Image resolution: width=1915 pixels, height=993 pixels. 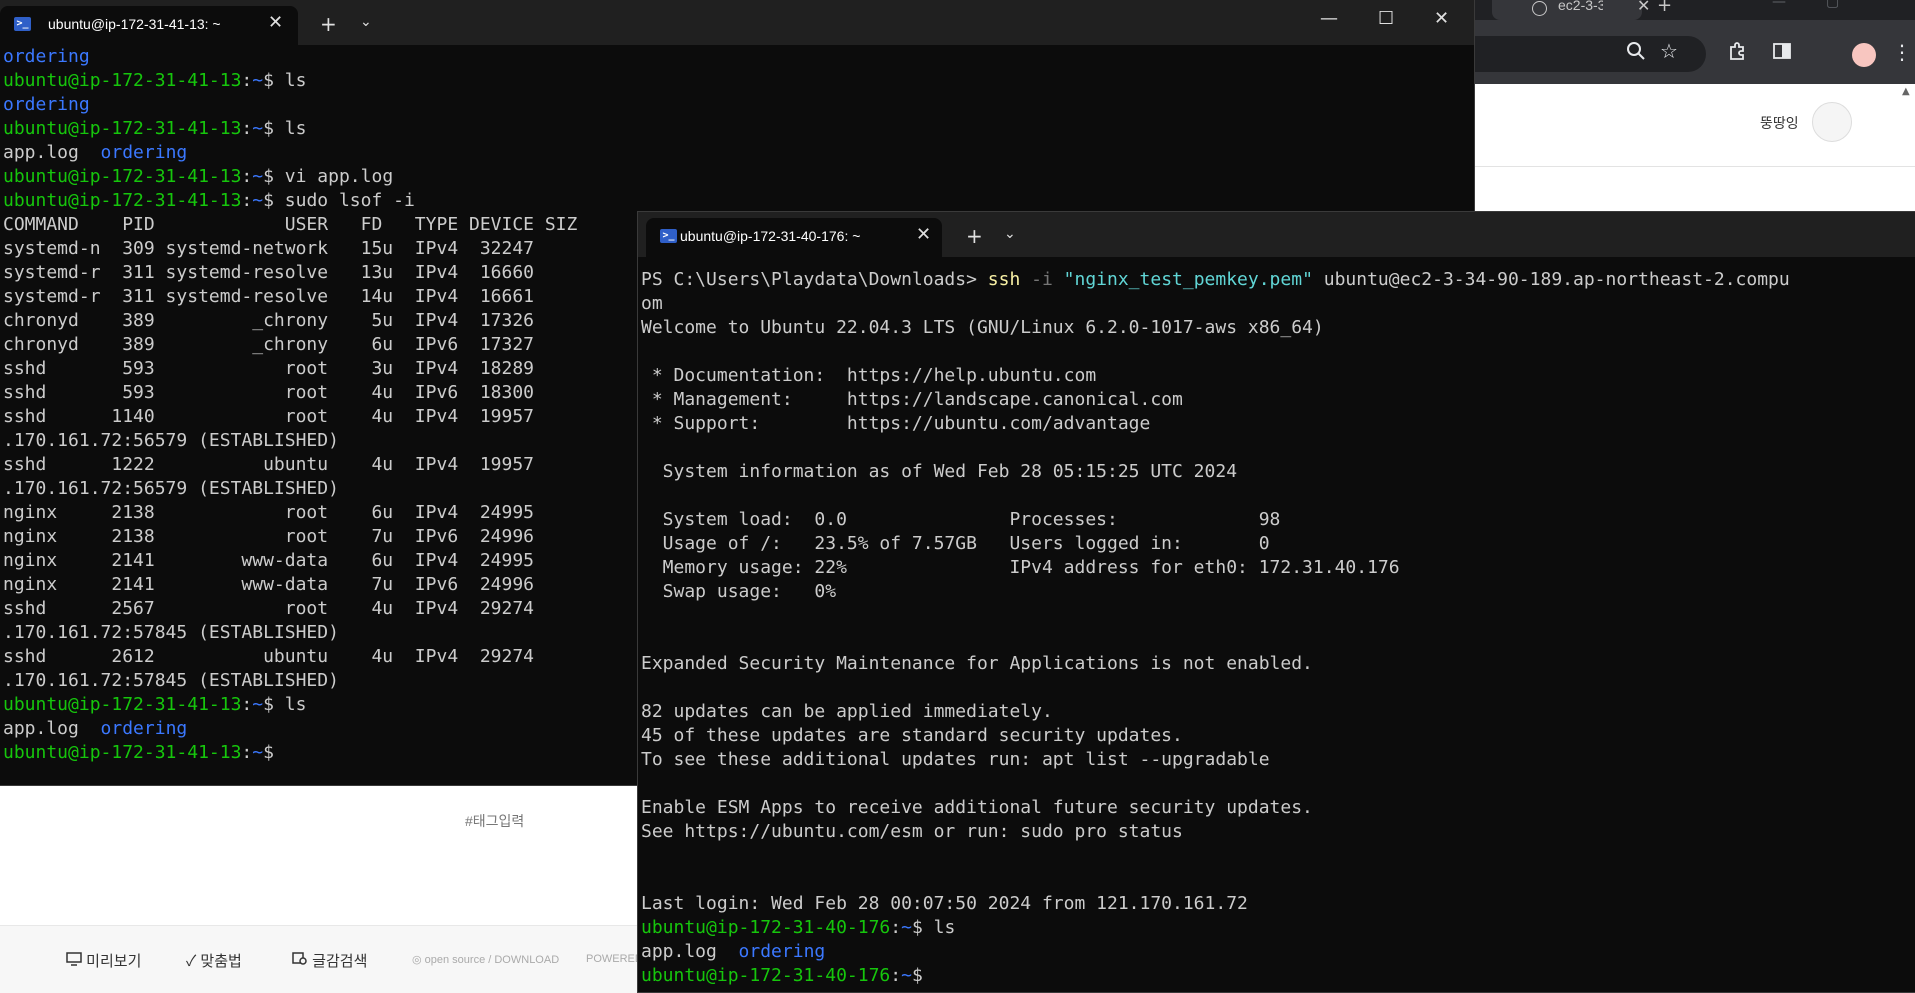 What do you see at coordinates (269, 320) in the screenshot?
I see `terminal-text: chronyd 389 _chrony 5u IPv4 17326` at bounding box center [269, 320].